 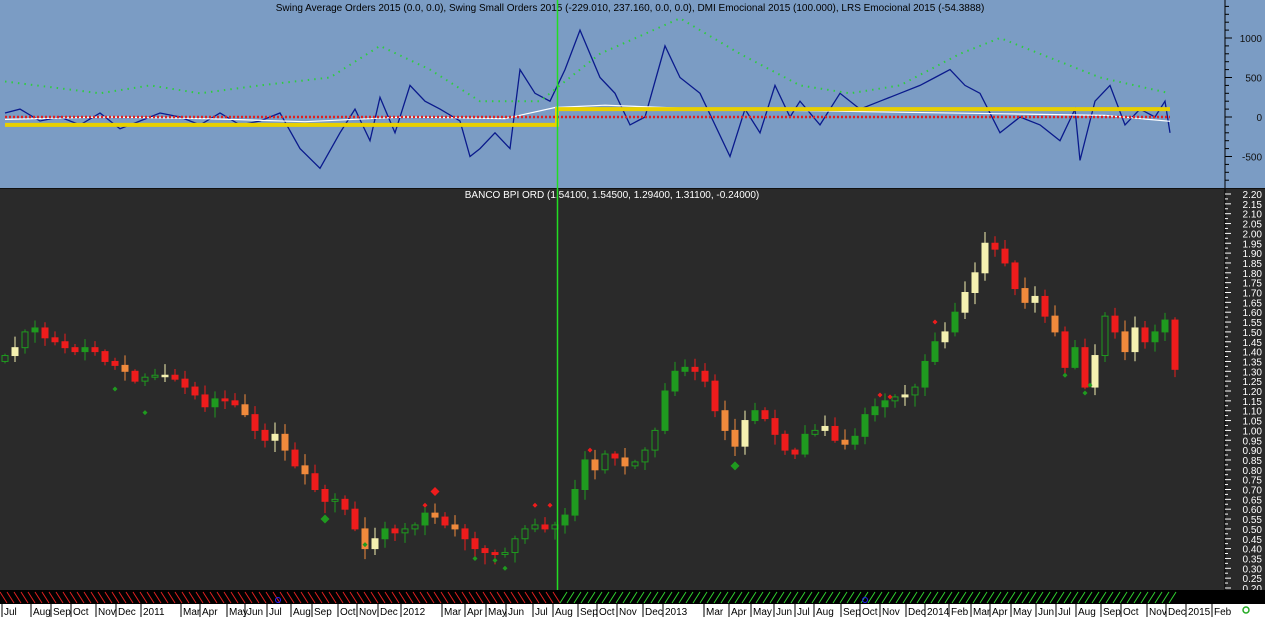 What do you see at coordinates (414, 612) in the screenshot?
I see `x-tick-label: 2012` at bounding box center [414, 612].